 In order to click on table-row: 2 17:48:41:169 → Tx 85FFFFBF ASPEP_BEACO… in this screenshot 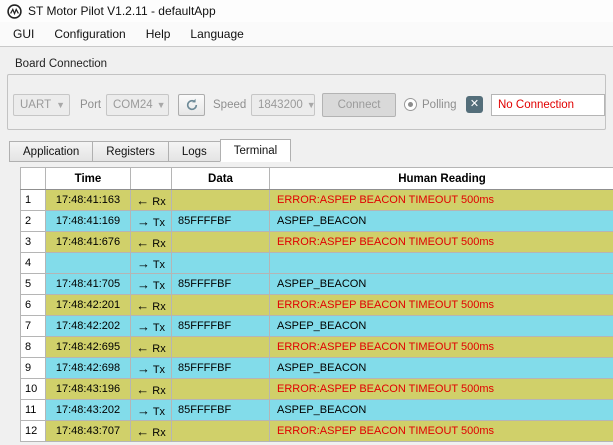, I will do `click(316, 221)`.